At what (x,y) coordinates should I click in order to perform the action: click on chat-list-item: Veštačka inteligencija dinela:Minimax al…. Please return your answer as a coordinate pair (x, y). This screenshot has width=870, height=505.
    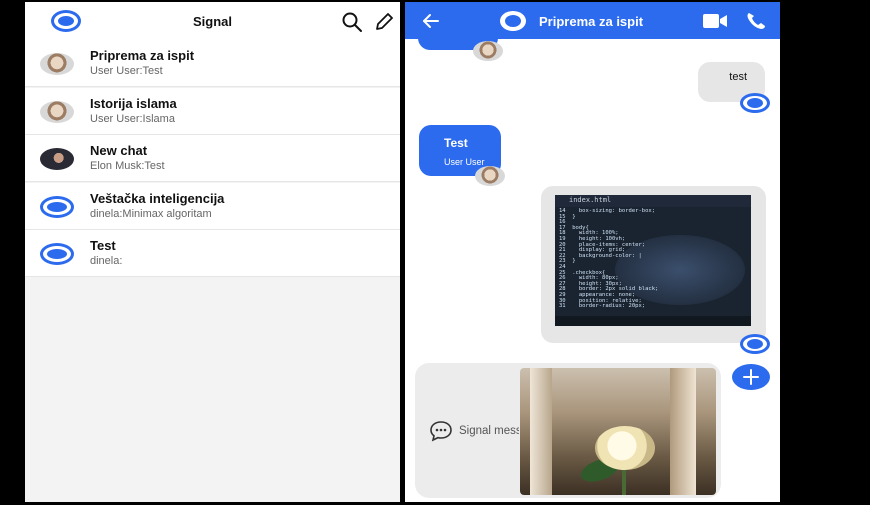
    Looking at the image, I should click on (212, 206).